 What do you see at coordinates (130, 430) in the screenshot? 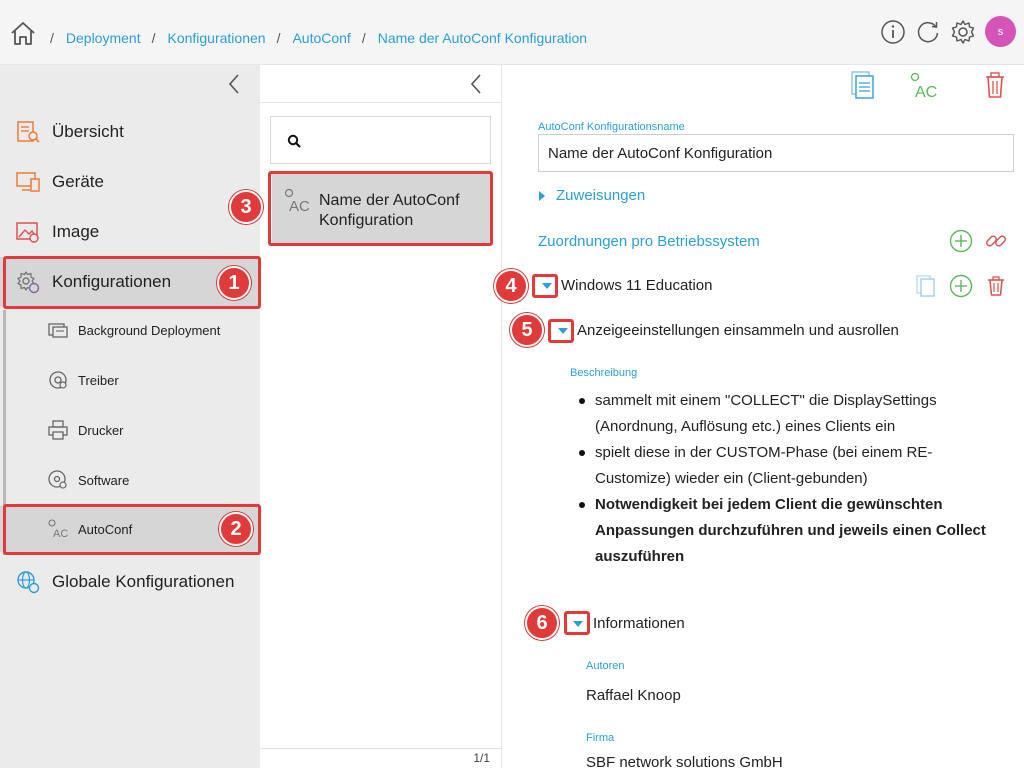
I see `sidebar-subitem-drucker: Drucker` at bounding box center [130, 430].